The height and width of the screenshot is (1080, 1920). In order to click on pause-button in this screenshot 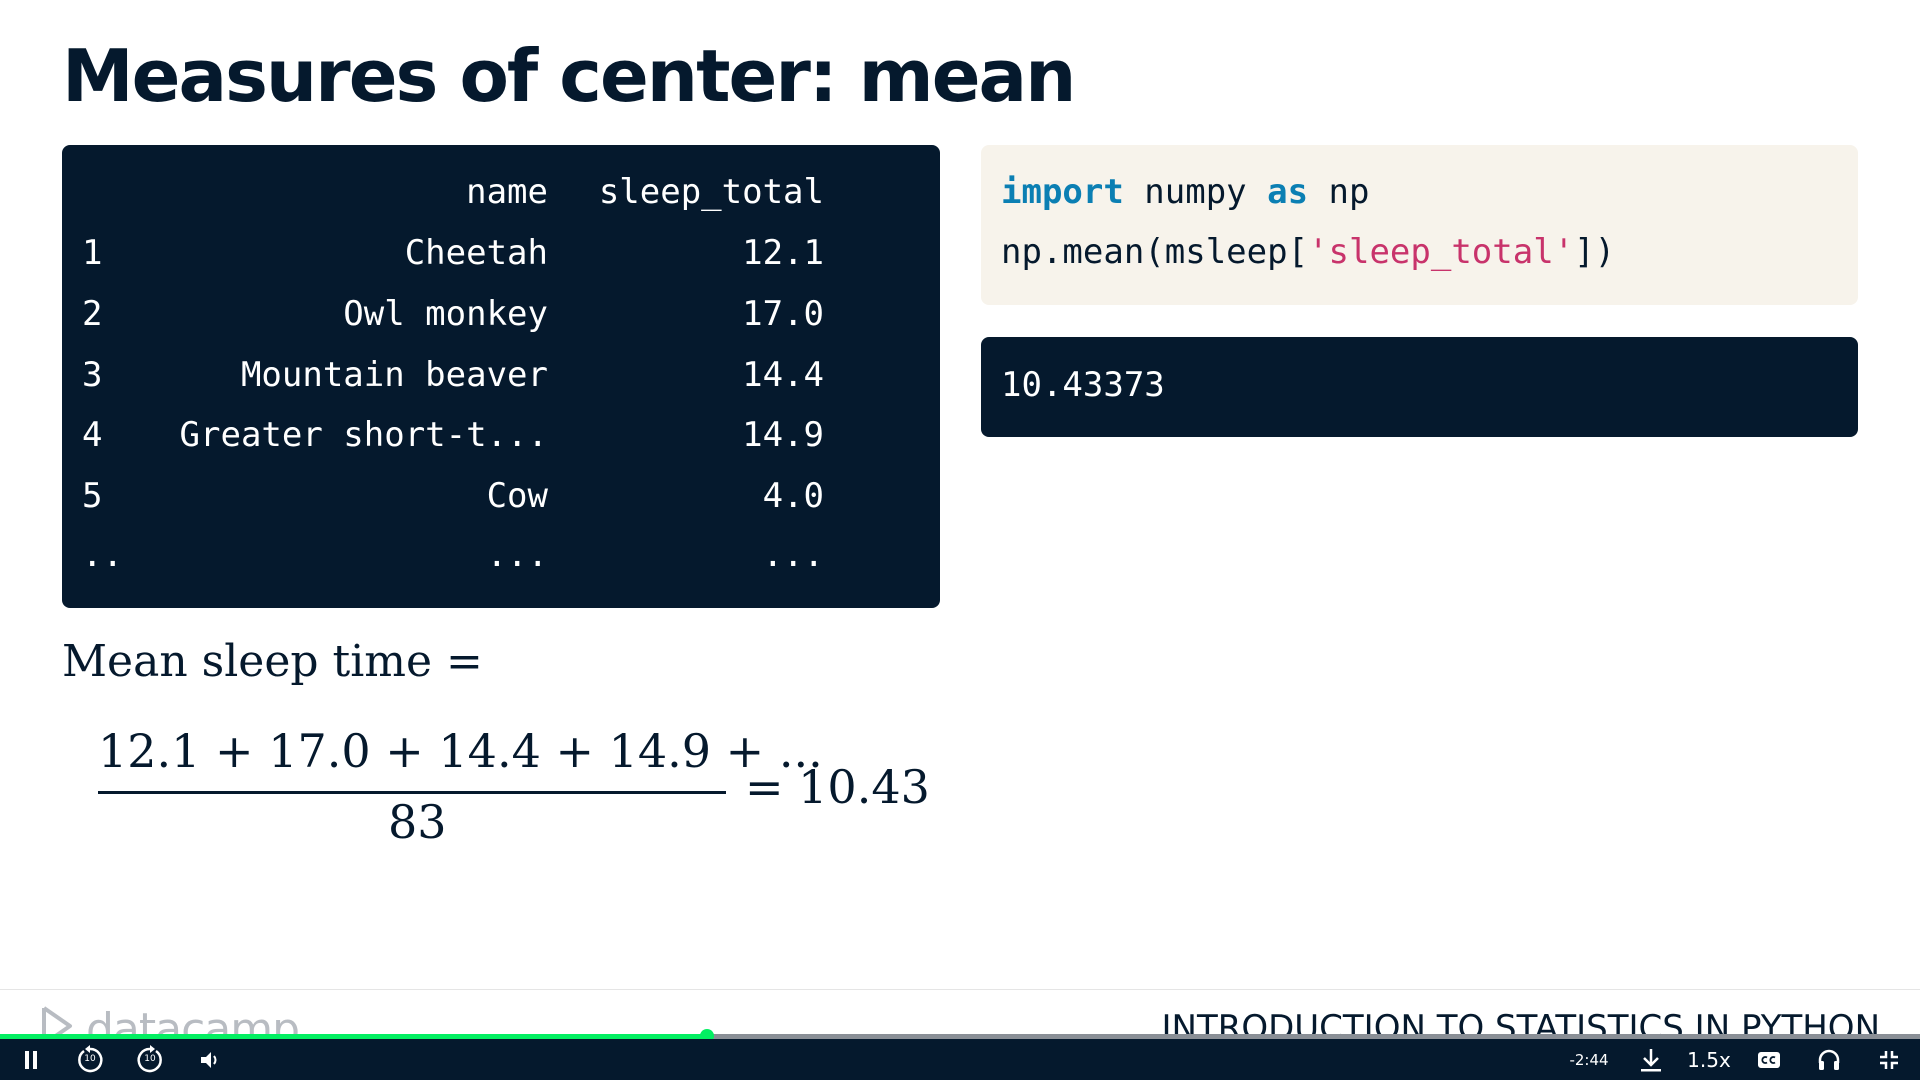, I will do `click(31, 1059)`.